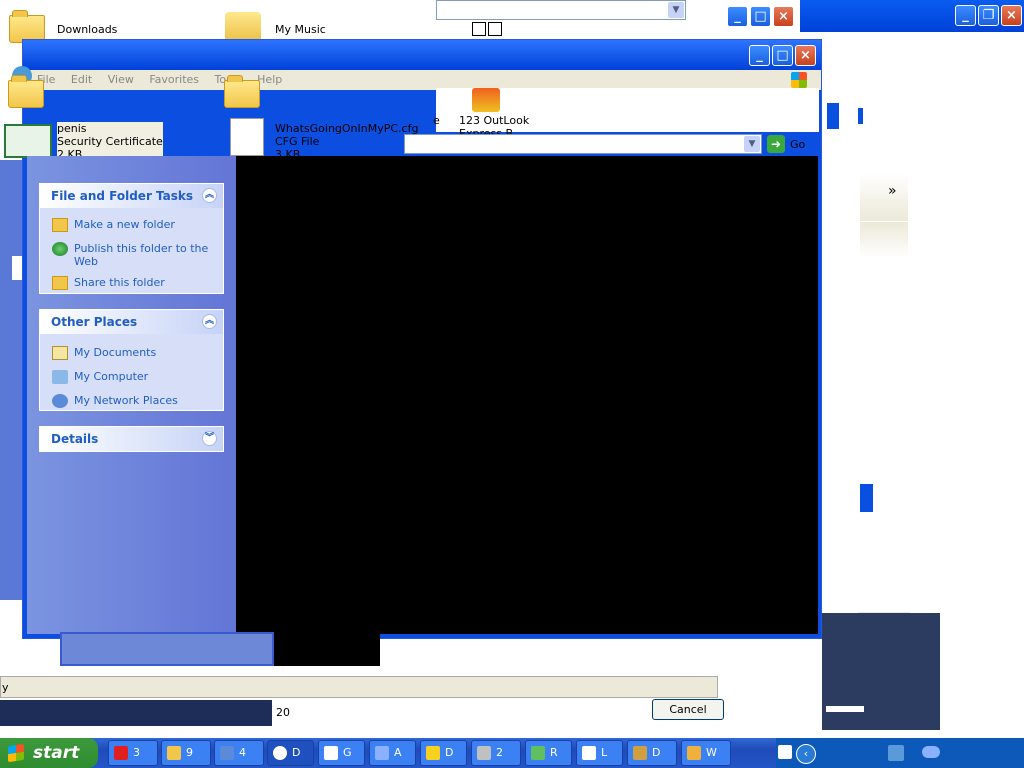  Describe the element at coordinates (484, 753) in the screenshot. I see `tool-icon` at that location.